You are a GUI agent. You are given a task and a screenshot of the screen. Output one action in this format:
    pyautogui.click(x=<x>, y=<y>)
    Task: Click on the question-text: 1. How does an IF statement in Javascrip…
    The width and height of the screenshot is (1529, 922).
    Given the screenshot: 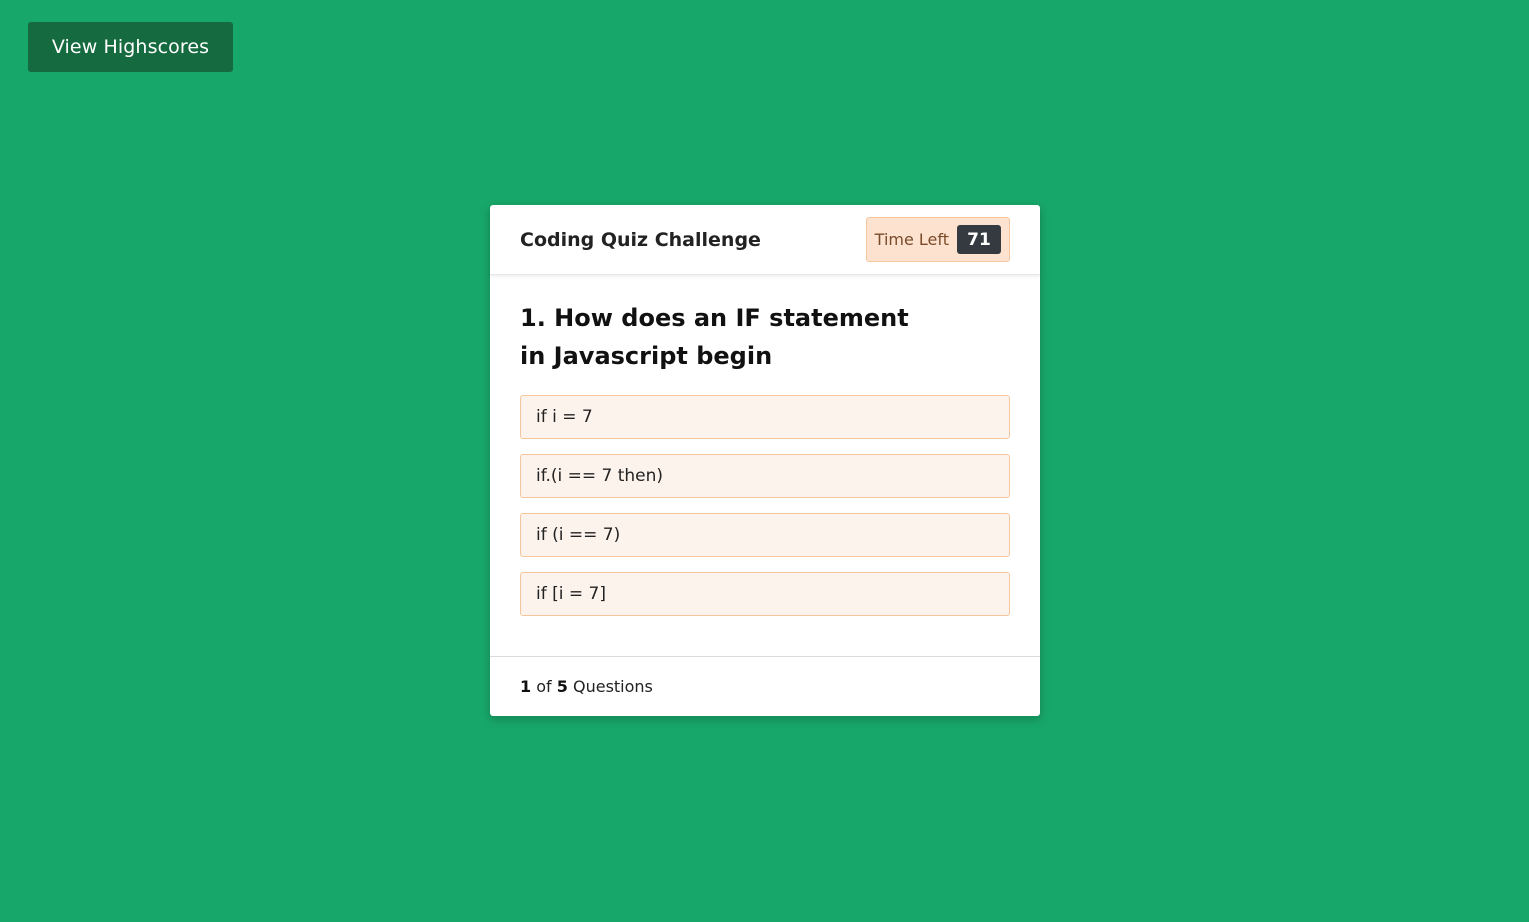 What is the action you would take?
    pyautogui.click(x=714, y=337)
    